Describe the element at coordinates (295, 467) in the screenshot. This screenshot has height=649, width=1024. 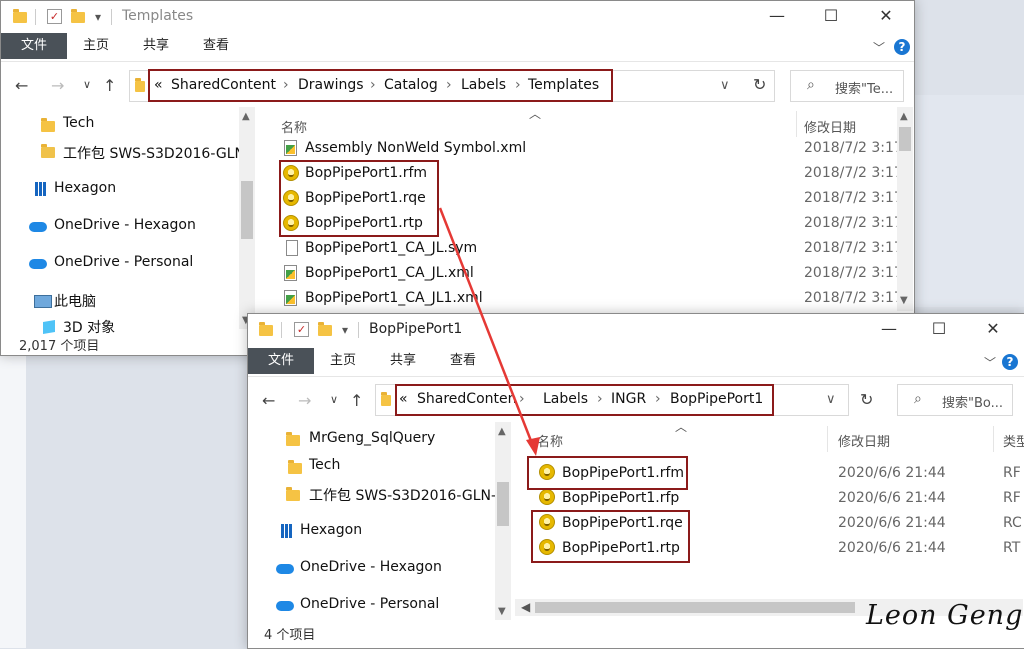
I see `folder-icon` at that location.